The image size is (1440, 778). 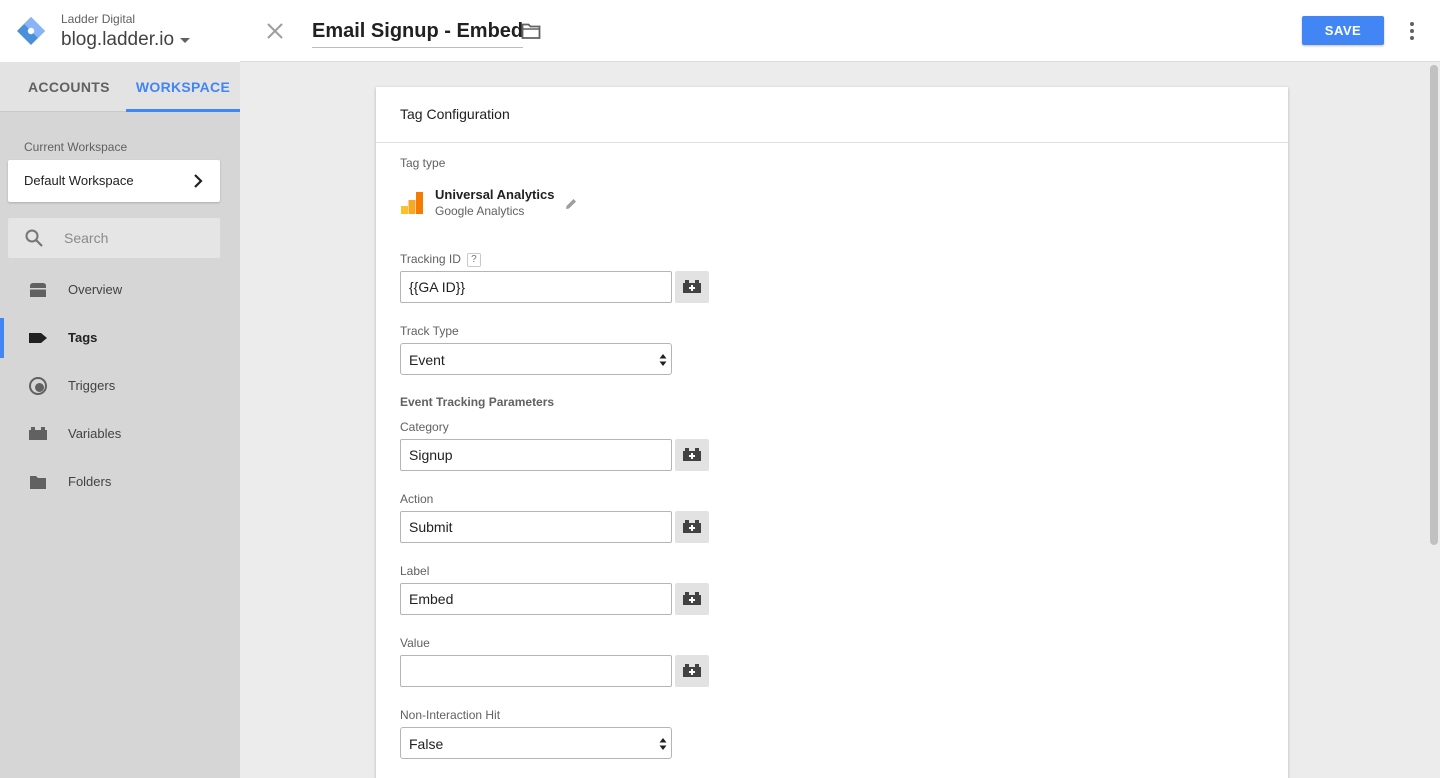 What do you see at coordinates (417, 499) in the screenshot?
I see `action-label: Action` at bounding box center [417, 499].